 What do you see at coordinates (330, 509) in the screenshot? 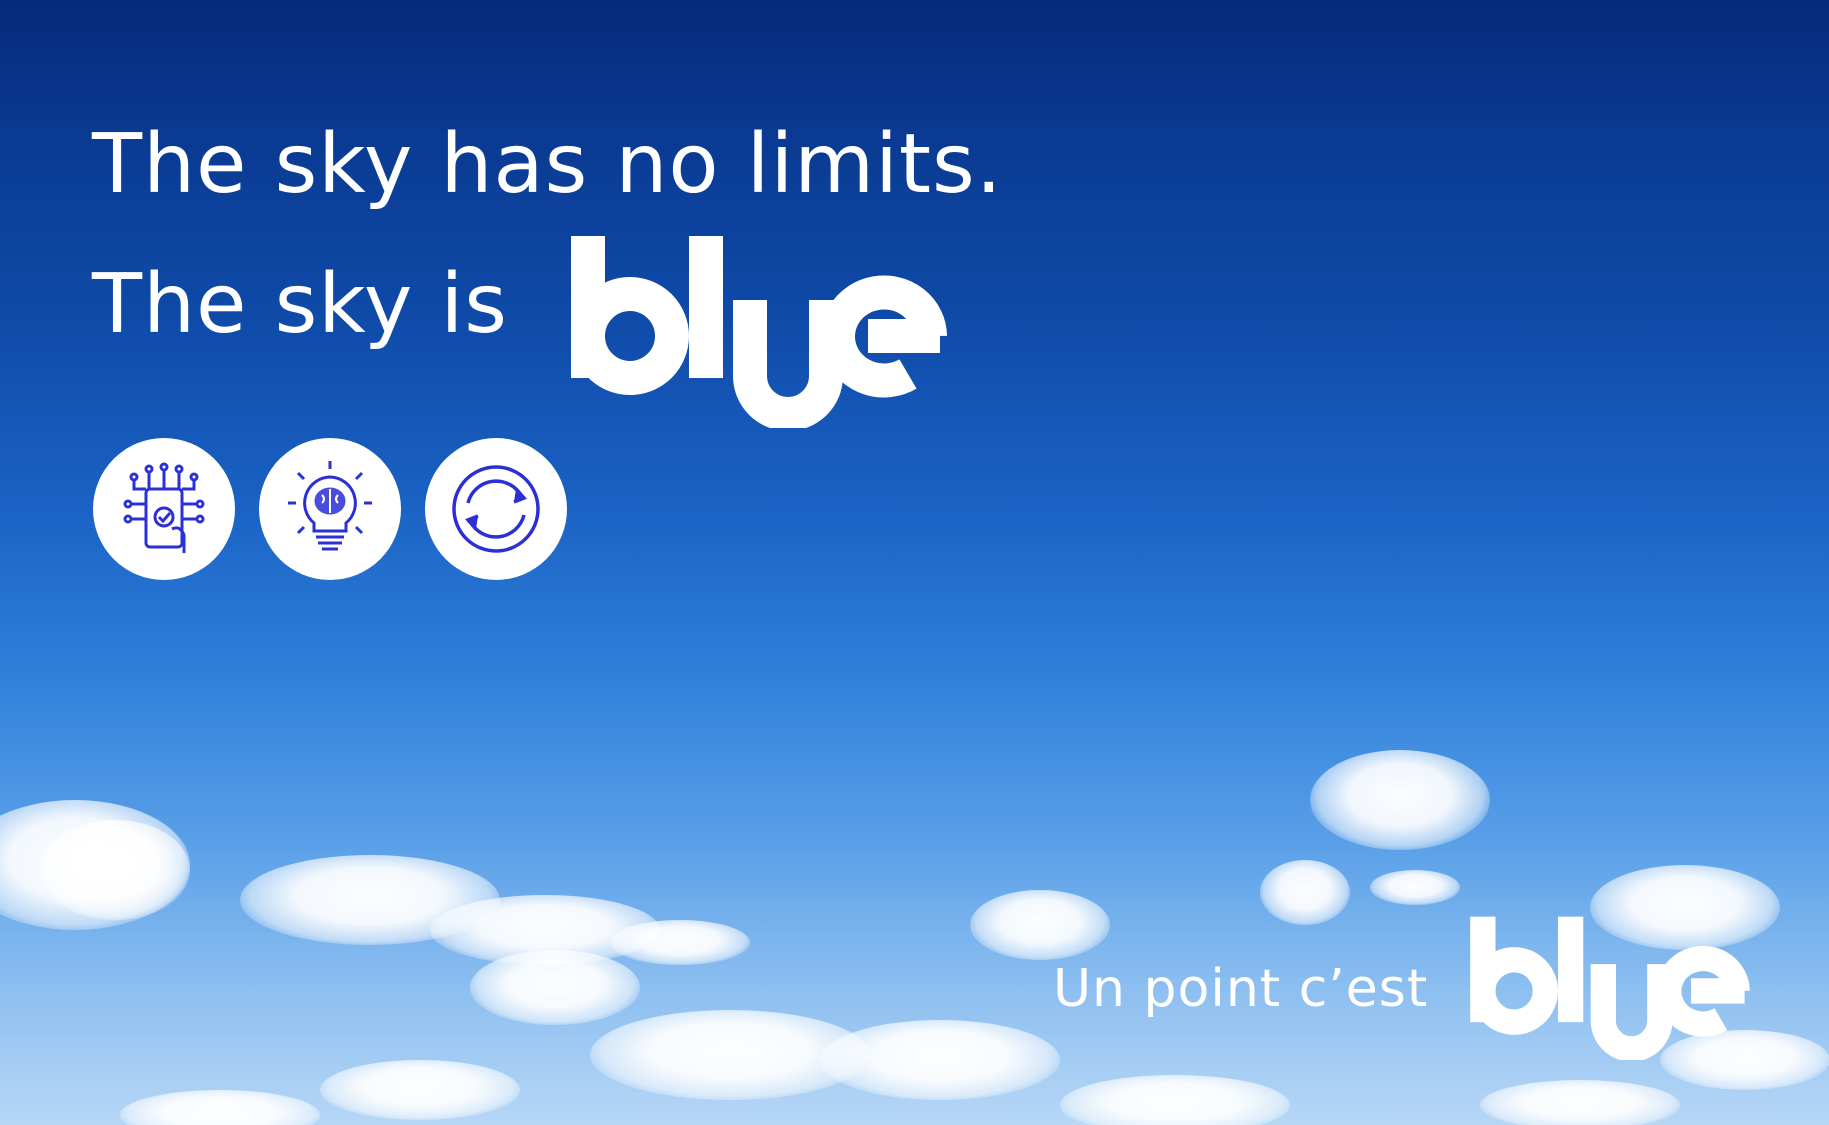
I see `lightbulb-brain-icon` at bounding box center [330, 509].